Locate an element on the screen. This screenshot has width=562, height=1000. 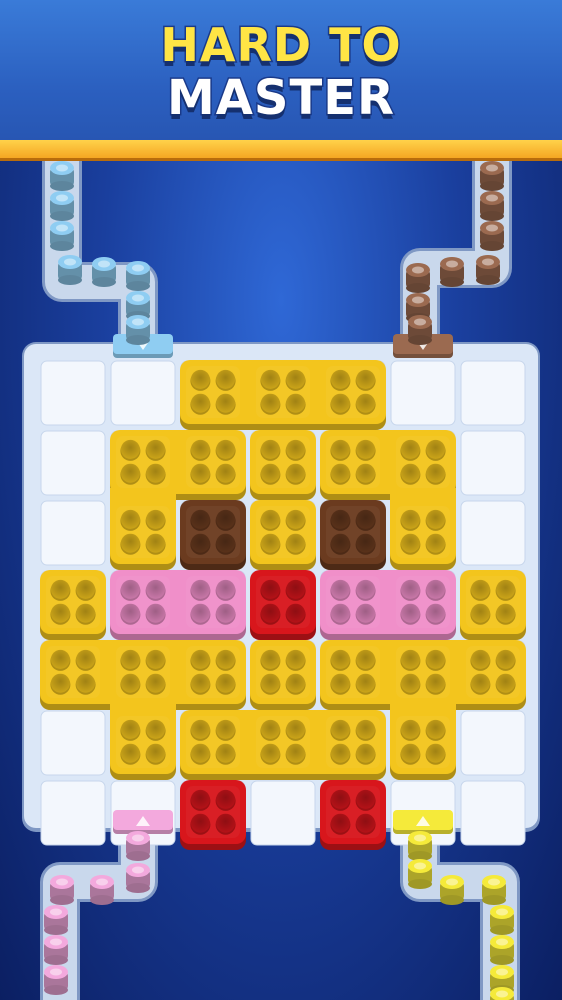
piece-pink is located at coordinates (388, 605).